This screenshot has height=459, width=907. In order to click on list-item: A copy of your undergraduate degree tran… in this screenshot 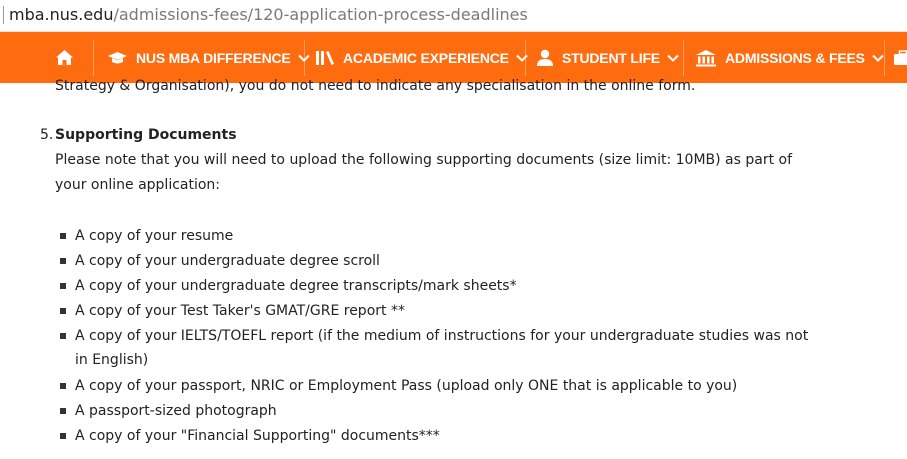, I will do `click(296, 286)`.